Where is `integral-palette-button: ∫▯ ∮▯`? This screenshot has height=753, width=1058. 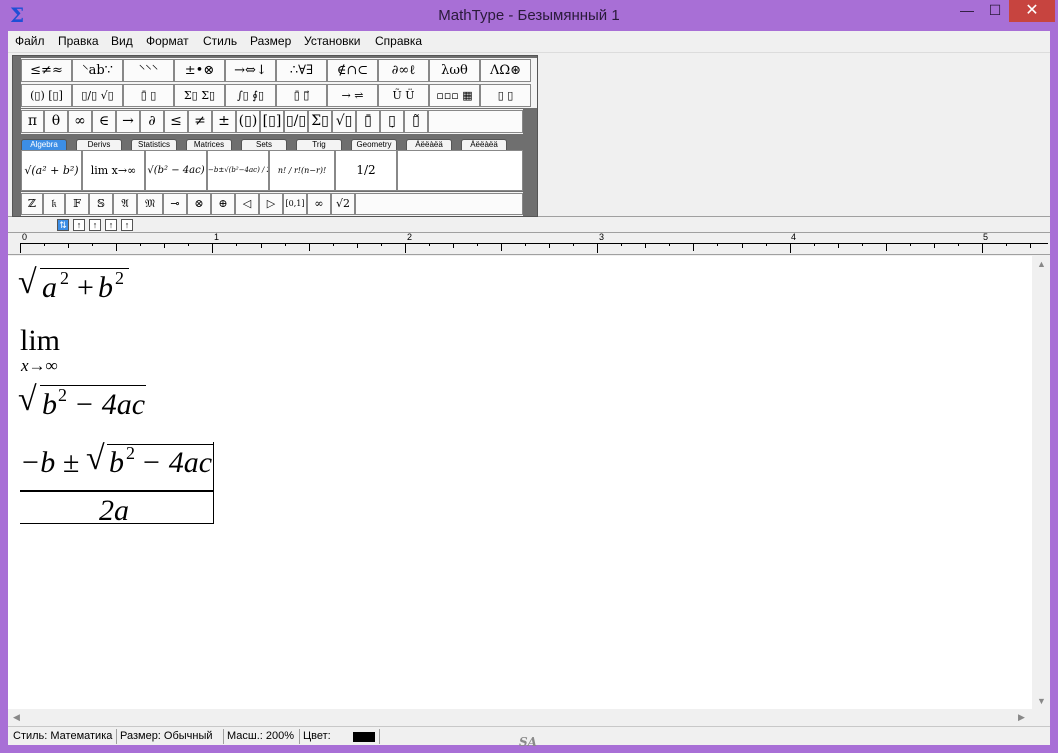
integral-palette-button: ∫▯ ∮▯ is located at coordinates (250, 95).